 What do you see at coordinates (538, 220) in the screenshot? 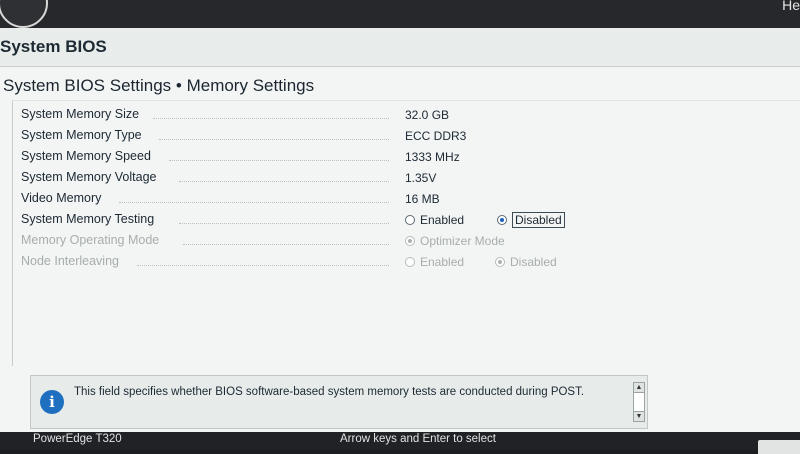
I see `option-label-focused: Disabled` at bounding box center [538, 220].